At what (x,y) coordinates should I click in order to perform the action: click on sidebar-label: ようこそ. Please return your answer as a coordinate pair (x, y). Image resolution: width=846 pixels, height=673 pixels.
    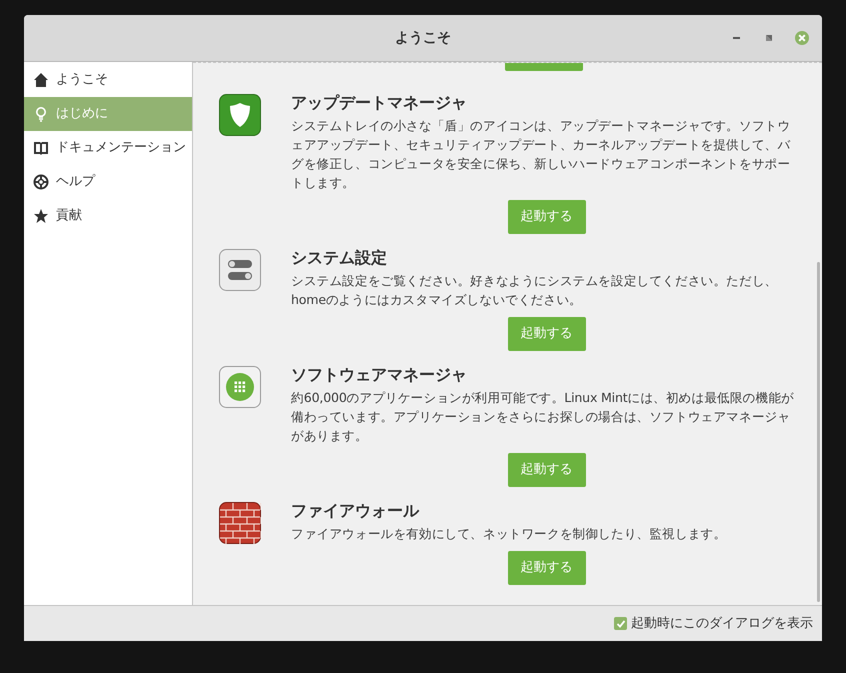
    Looking at the image, I should click on (82, 80).